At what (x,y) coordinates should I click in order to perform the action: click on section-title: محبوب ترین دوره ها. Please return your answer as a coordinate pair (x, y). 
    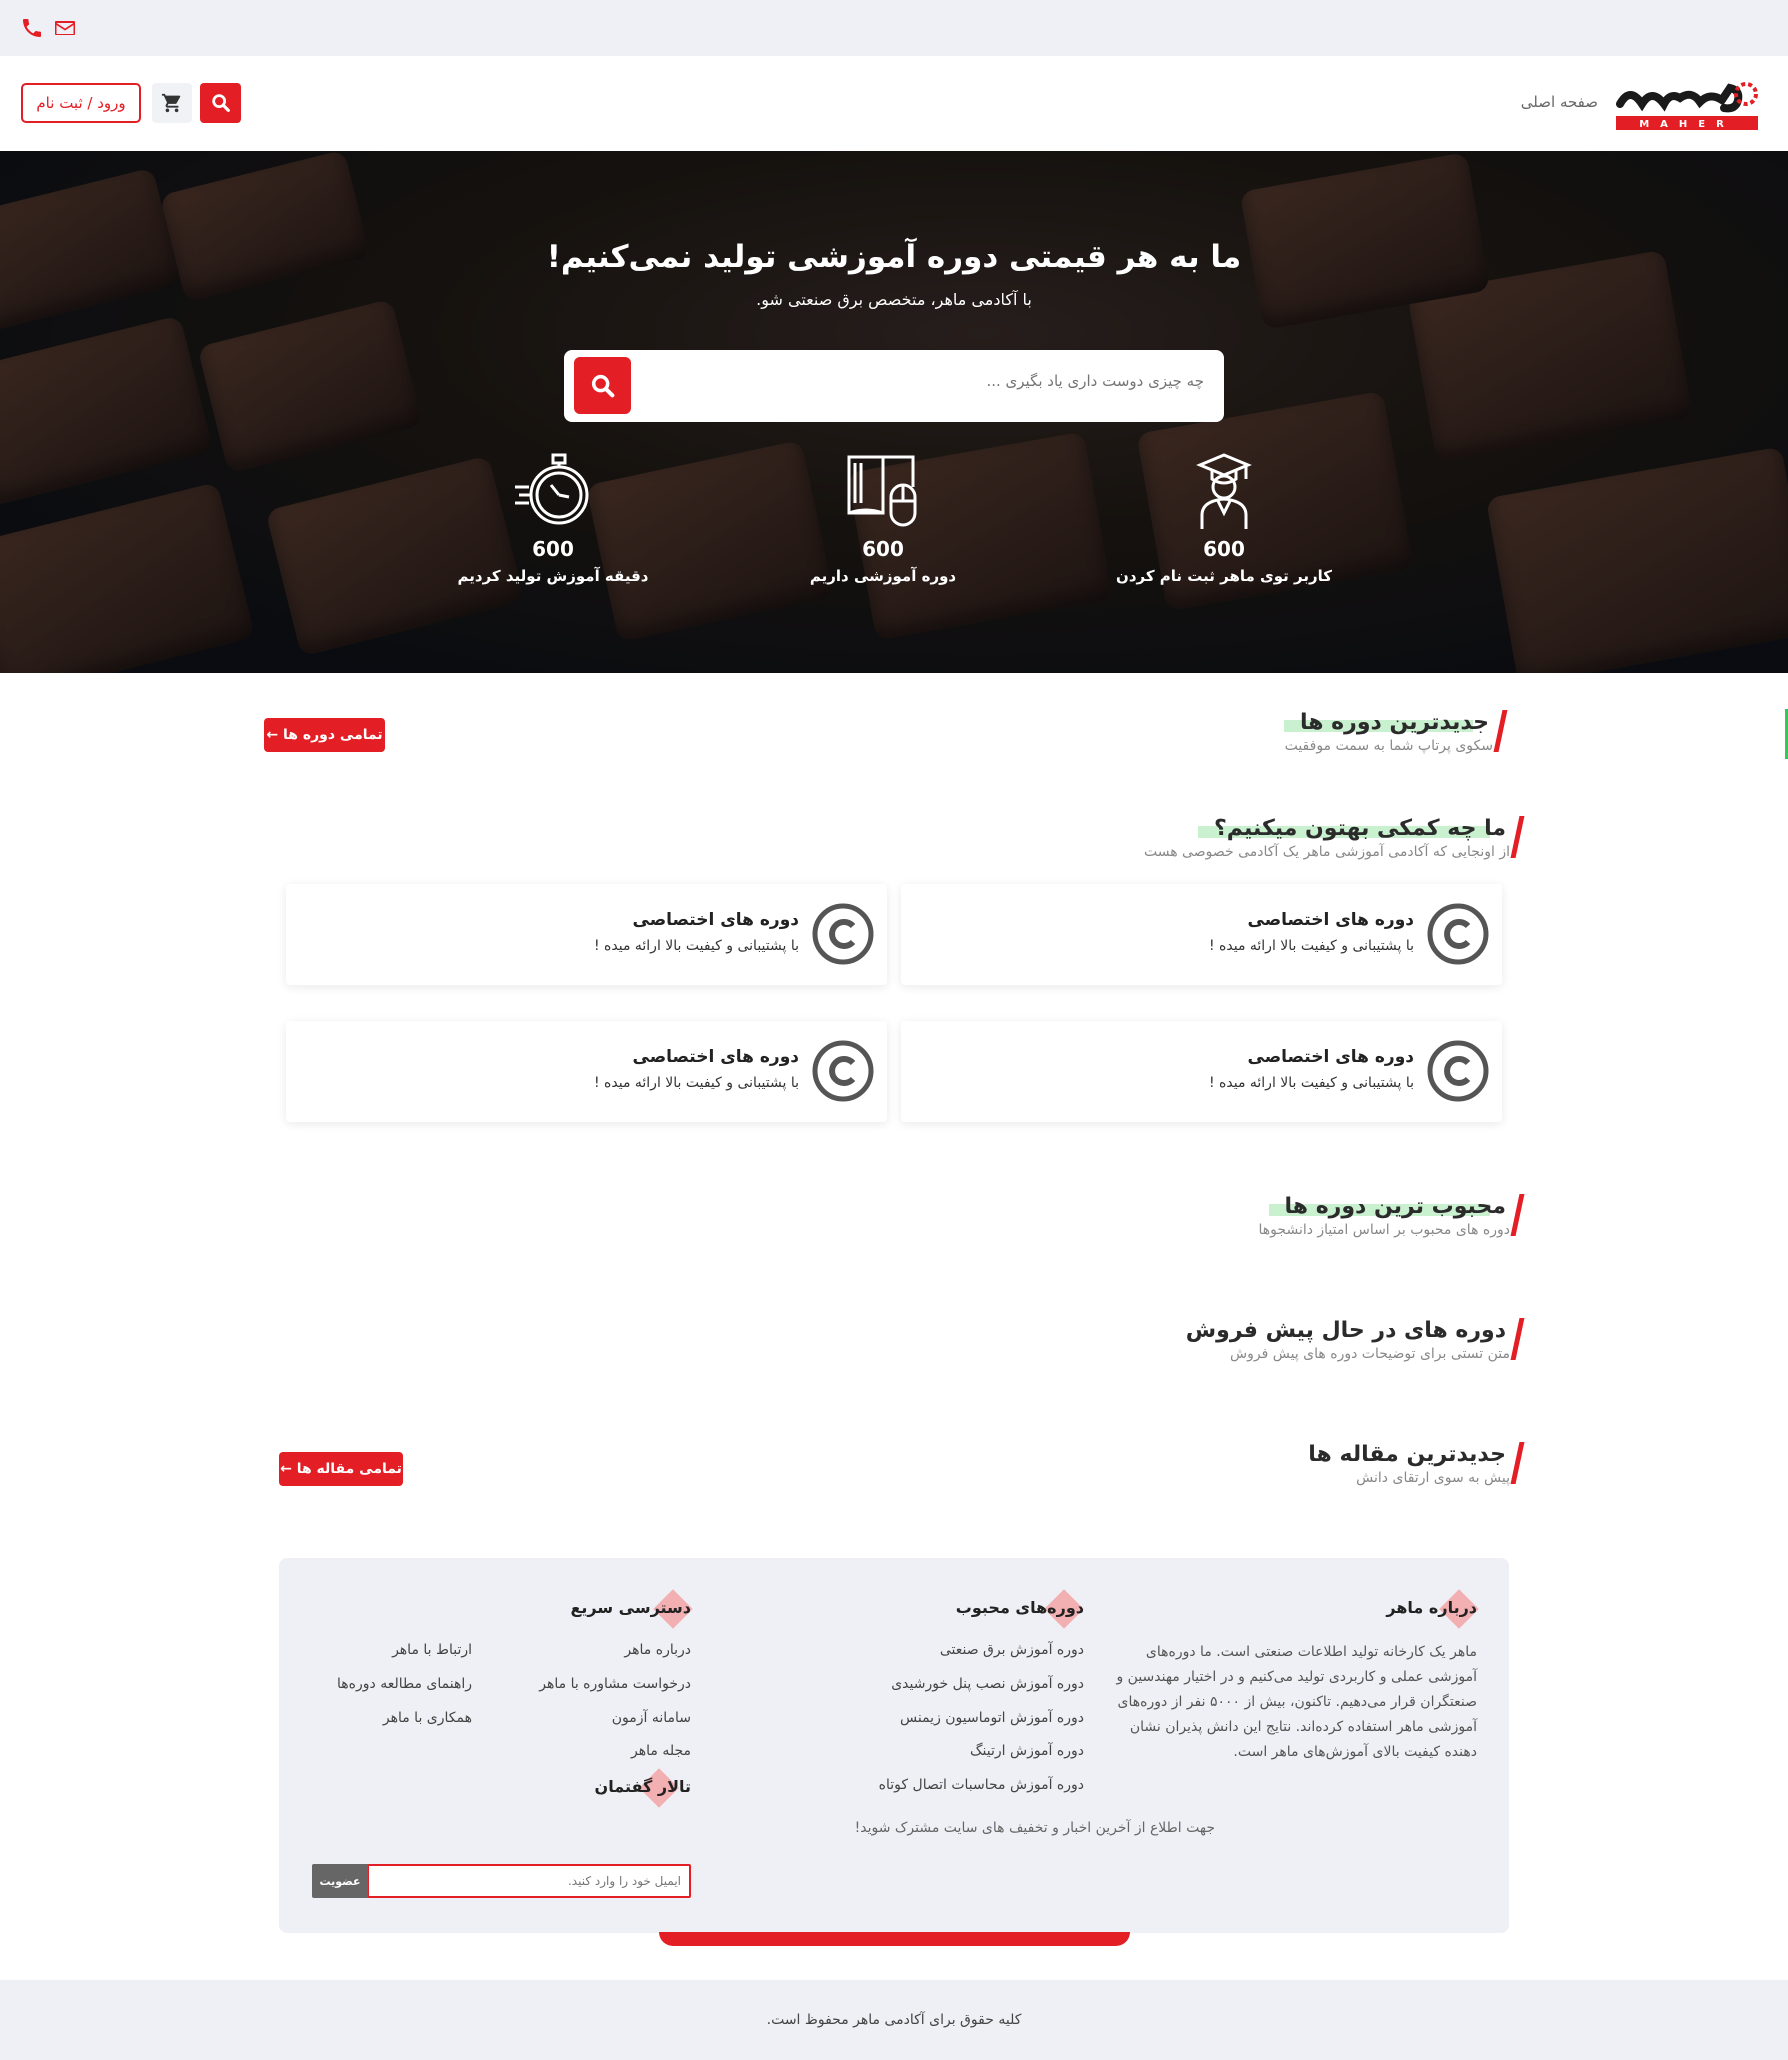
    Looking at the image, I should click on (1389, 1206).